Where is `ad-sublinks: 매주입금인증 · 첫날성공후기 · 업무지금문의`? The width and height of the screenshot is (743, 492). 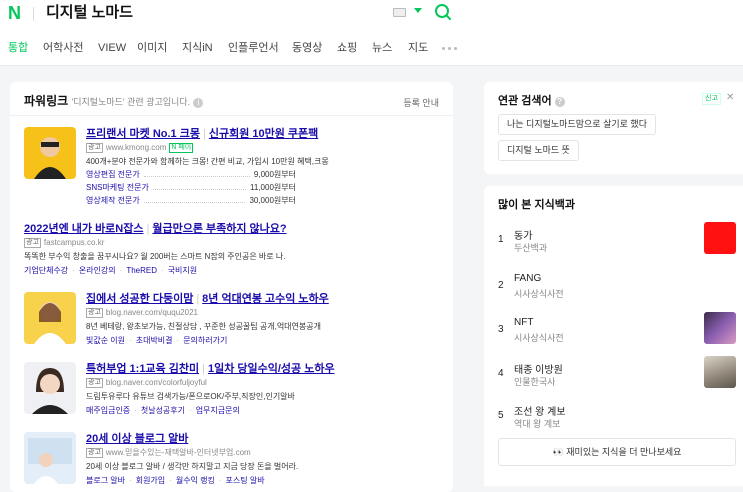 ad-sublinks: 매주입금인증 · 첫날성공후기 · 업무지금문의 is located at coordinates (266, 411).